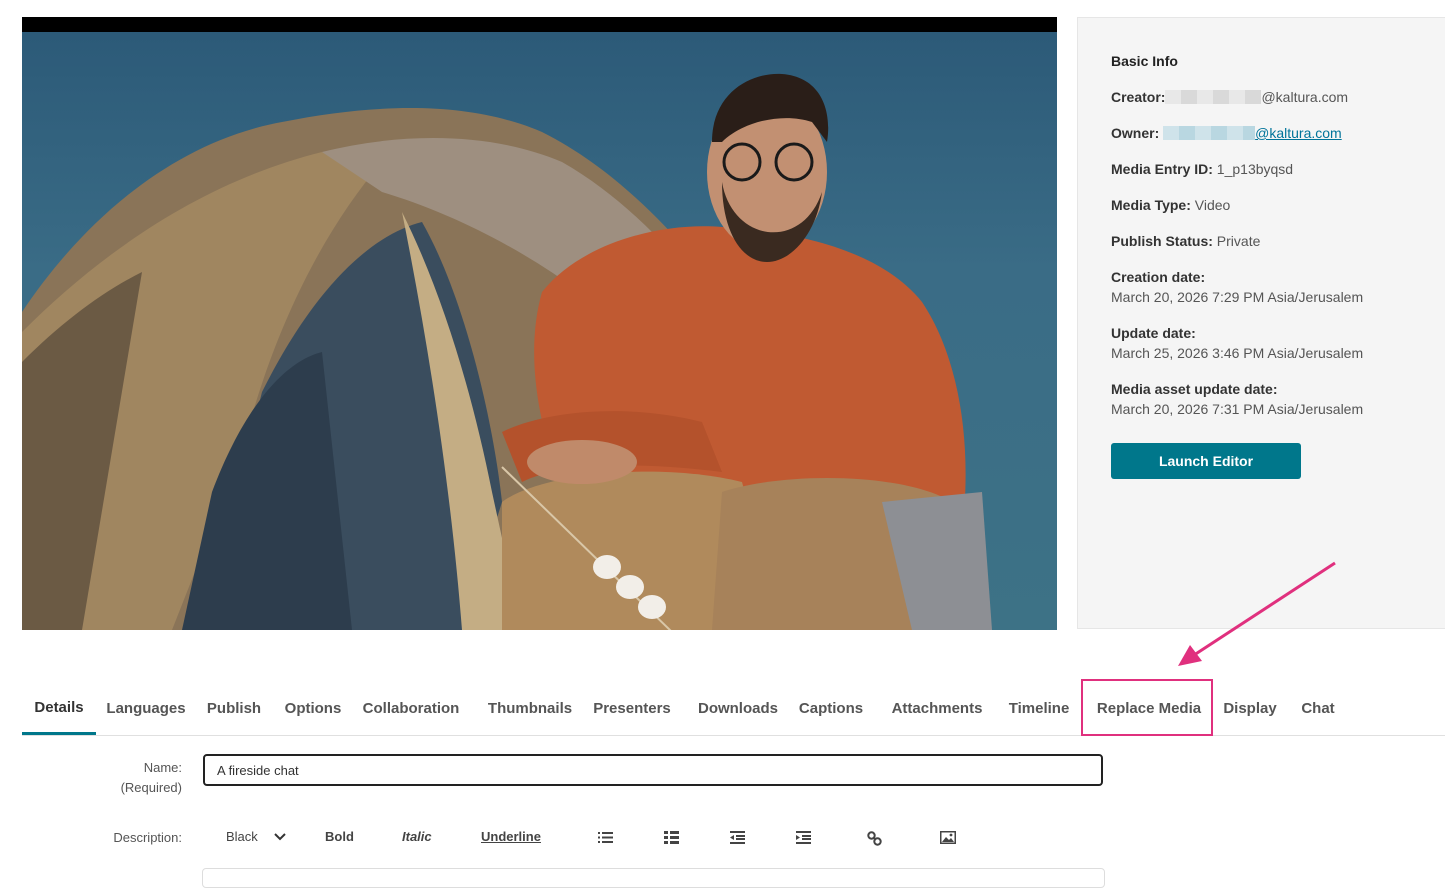 This screenshot has height=888, width=1445. What do you see at coordinates (1318, 708) in the screenshot?
I see `tab-chat: Chat` at bounding box center [1318, 708].